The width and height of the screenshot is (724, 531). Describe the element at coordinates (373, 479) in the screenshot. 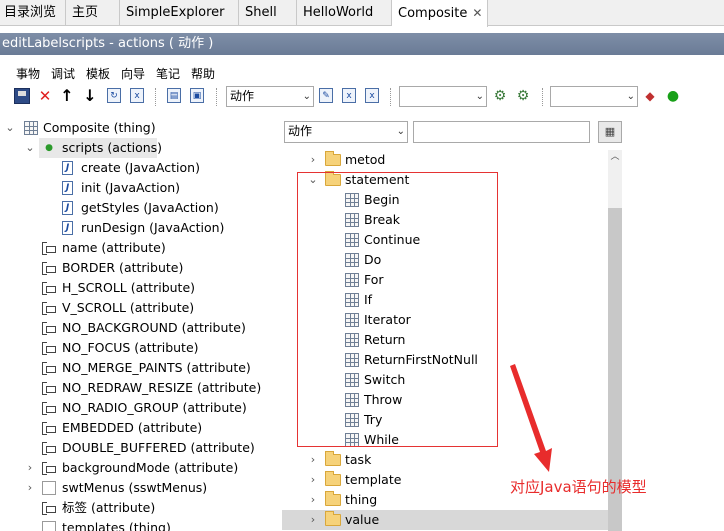

I see `tree-label: template` at that location.